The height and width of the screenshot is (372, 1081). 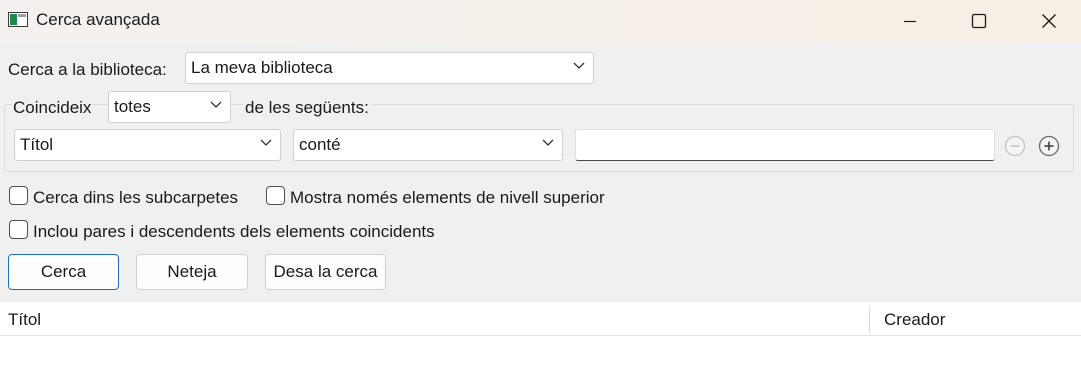 I want to click on condition-field-value: Títol, so click(x=37, y=144).